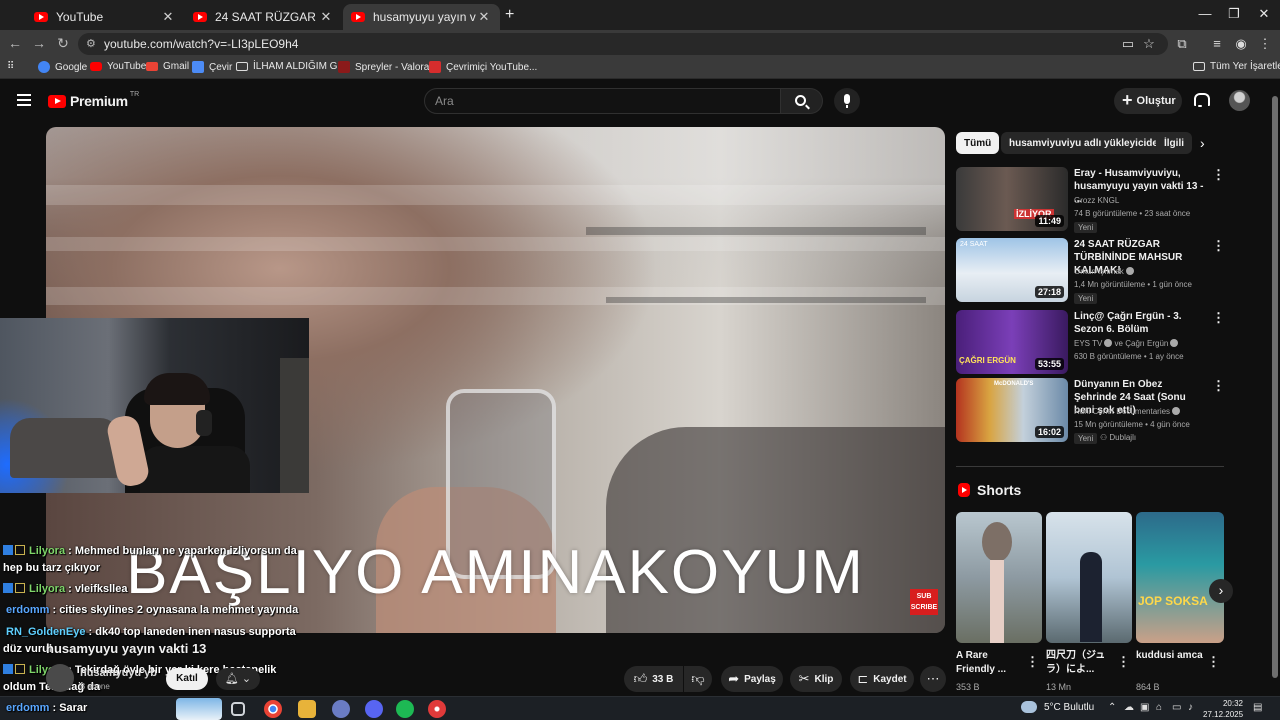 Image resolution: width=1280 pixels, height=720 pixels. I want to click on system-clock: 20:32 27.12.2025, so click(1223, 709).